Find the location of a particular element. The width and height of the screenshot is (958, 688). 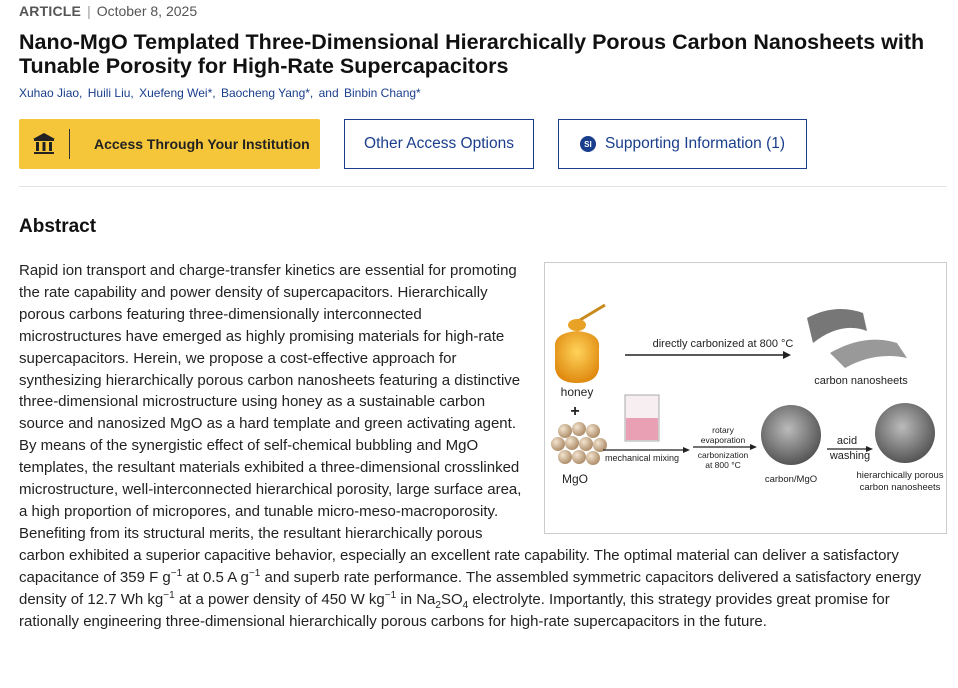

other-access-button: Other Access Options is located at coordinates (439, 144).